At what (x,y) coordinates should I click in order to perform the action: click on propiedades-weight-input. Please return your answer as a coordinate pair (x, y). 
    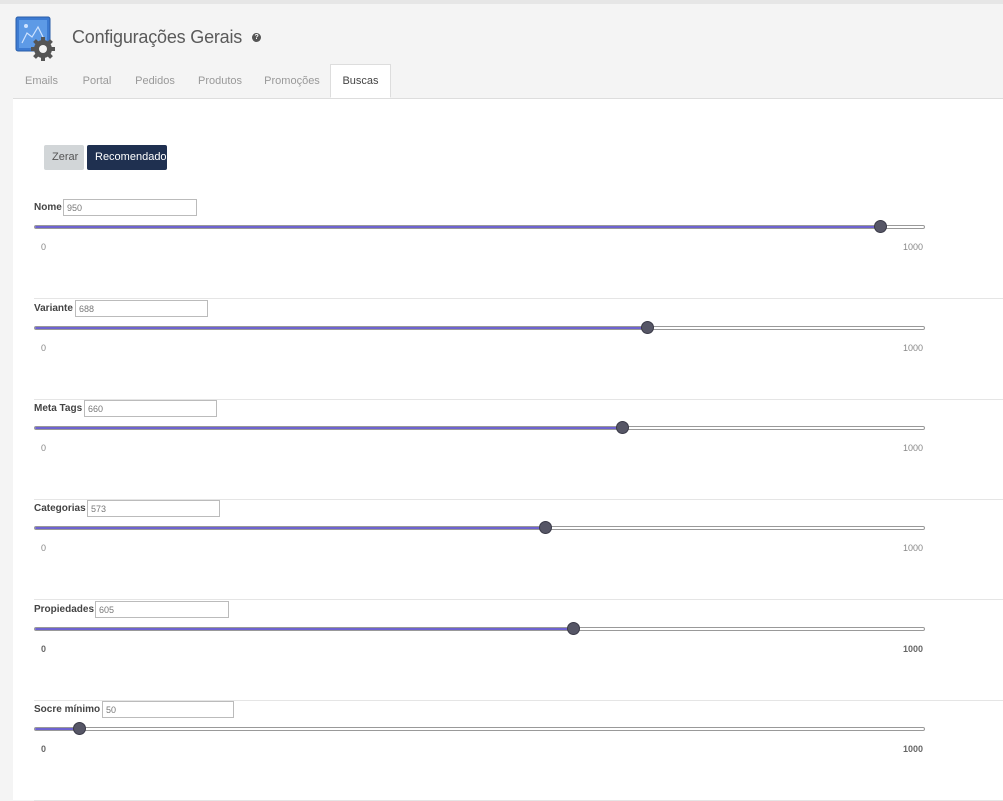
    Looking at the image, I should click on (162, 609).